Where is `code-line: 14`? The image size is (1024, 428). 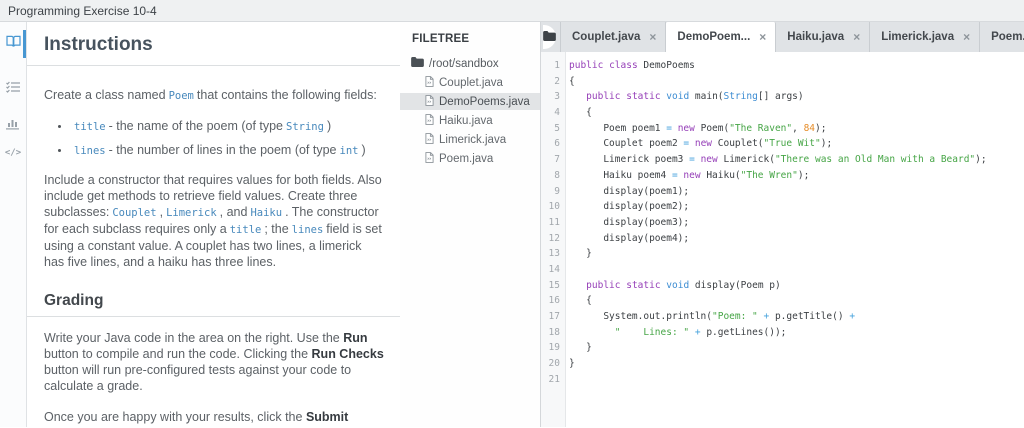 code-line: 14 is located at coordinates (782, 270).